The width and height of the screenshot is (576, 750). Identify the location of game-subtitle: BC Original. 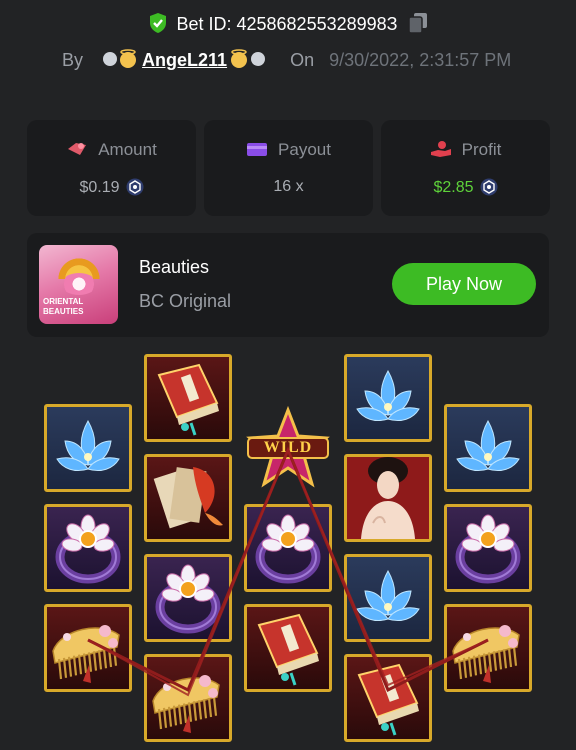
(185, 301).